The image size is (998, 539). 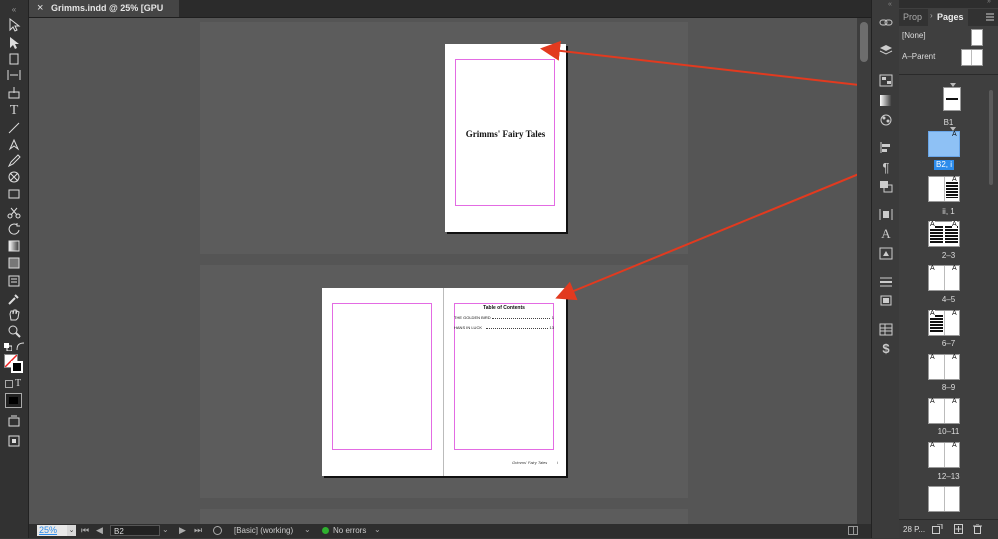 I want to click on cc-libraries-icon: $, so click(x=886, y=348).